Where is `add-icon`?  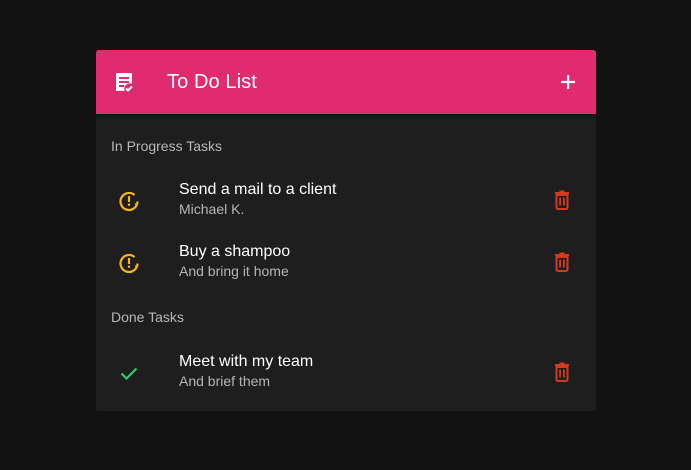
add-icon is located at coordinates (568, 82).